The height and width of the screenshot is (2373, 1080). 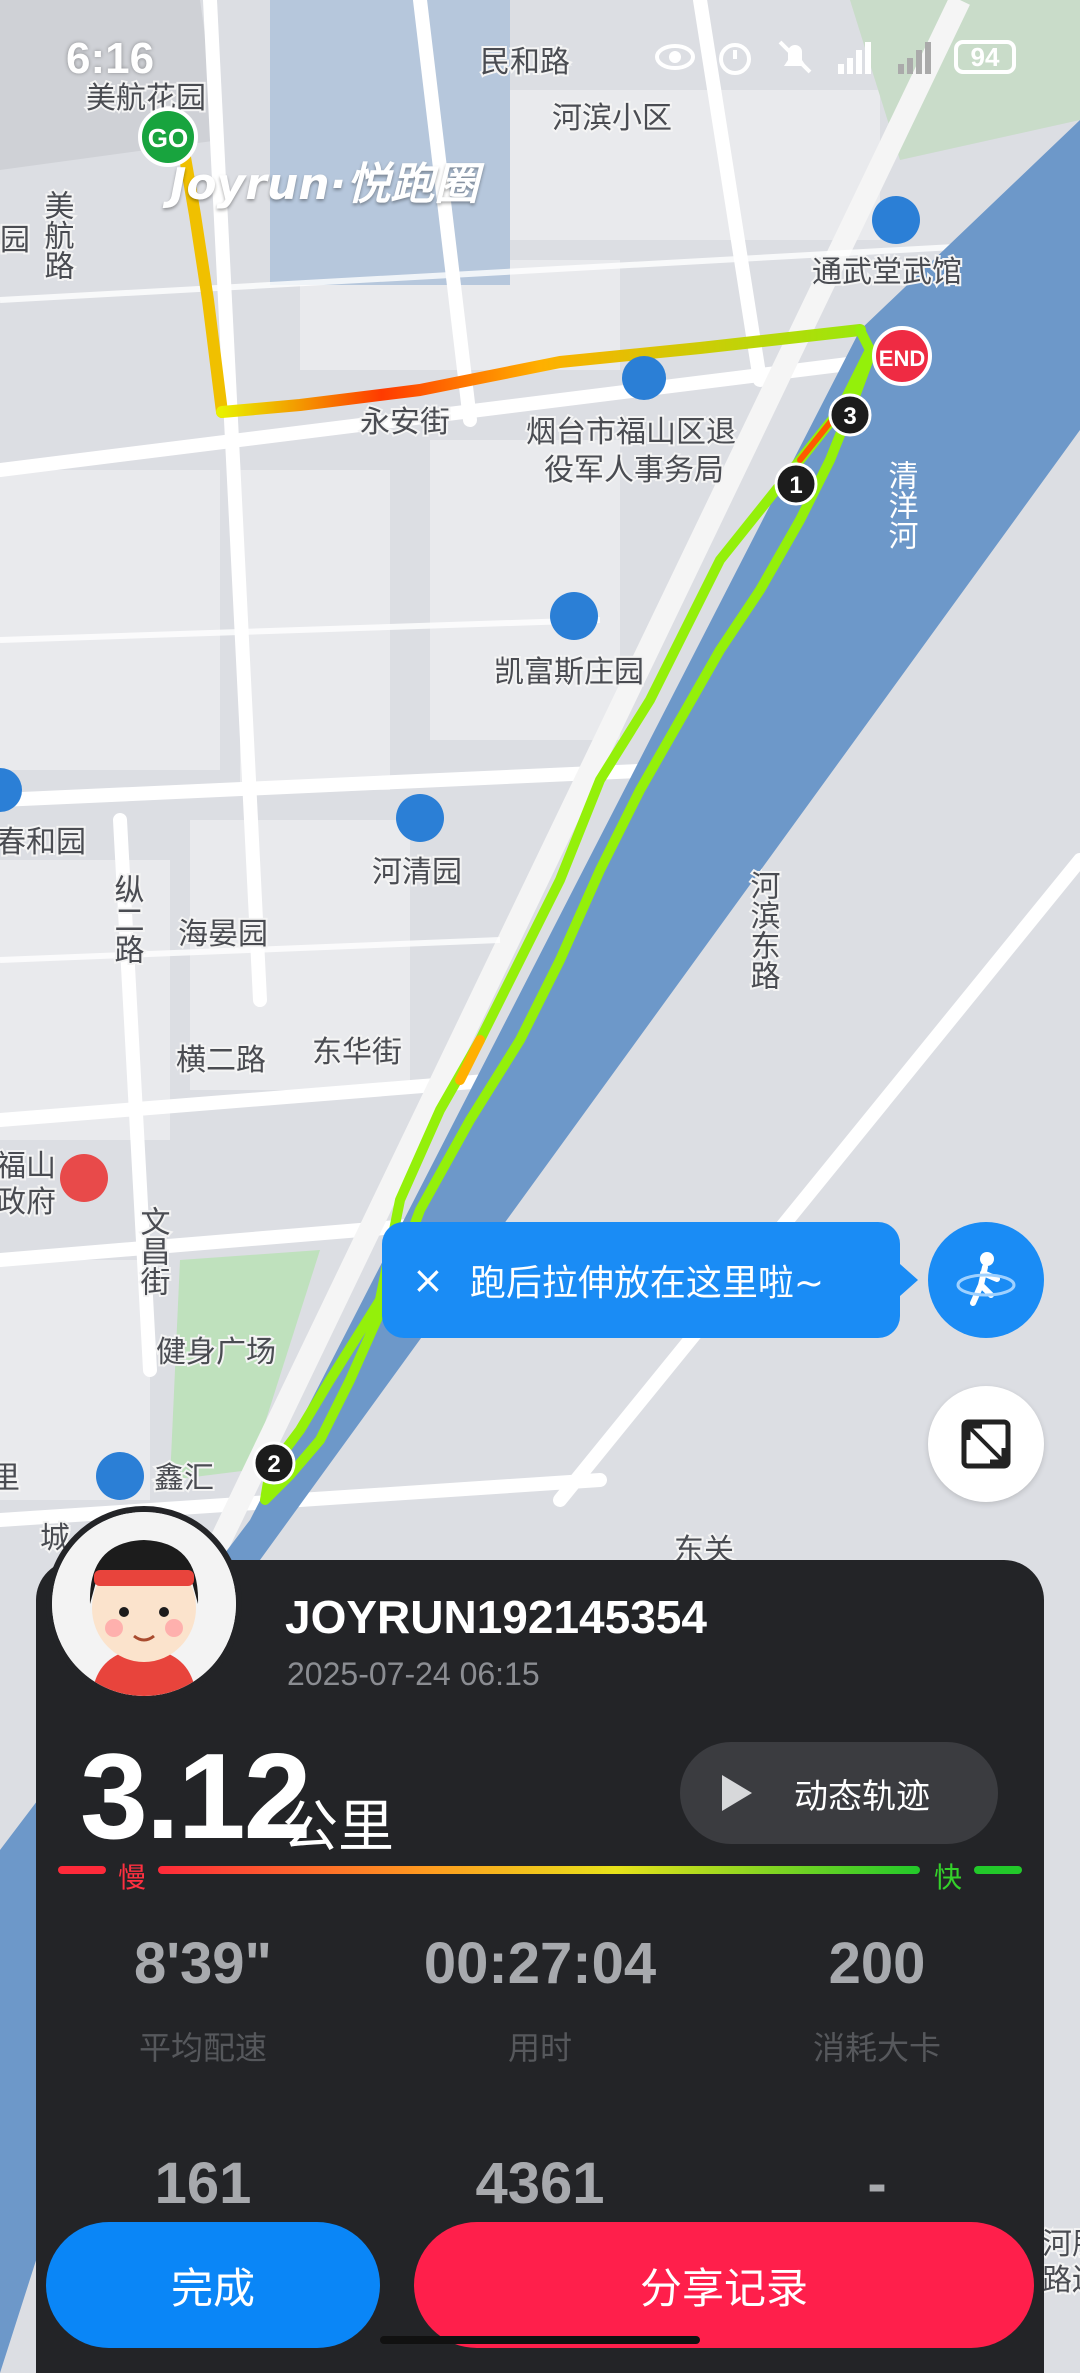 I want to click on status-bar: 6:16 94, so click(x=540, y=55).